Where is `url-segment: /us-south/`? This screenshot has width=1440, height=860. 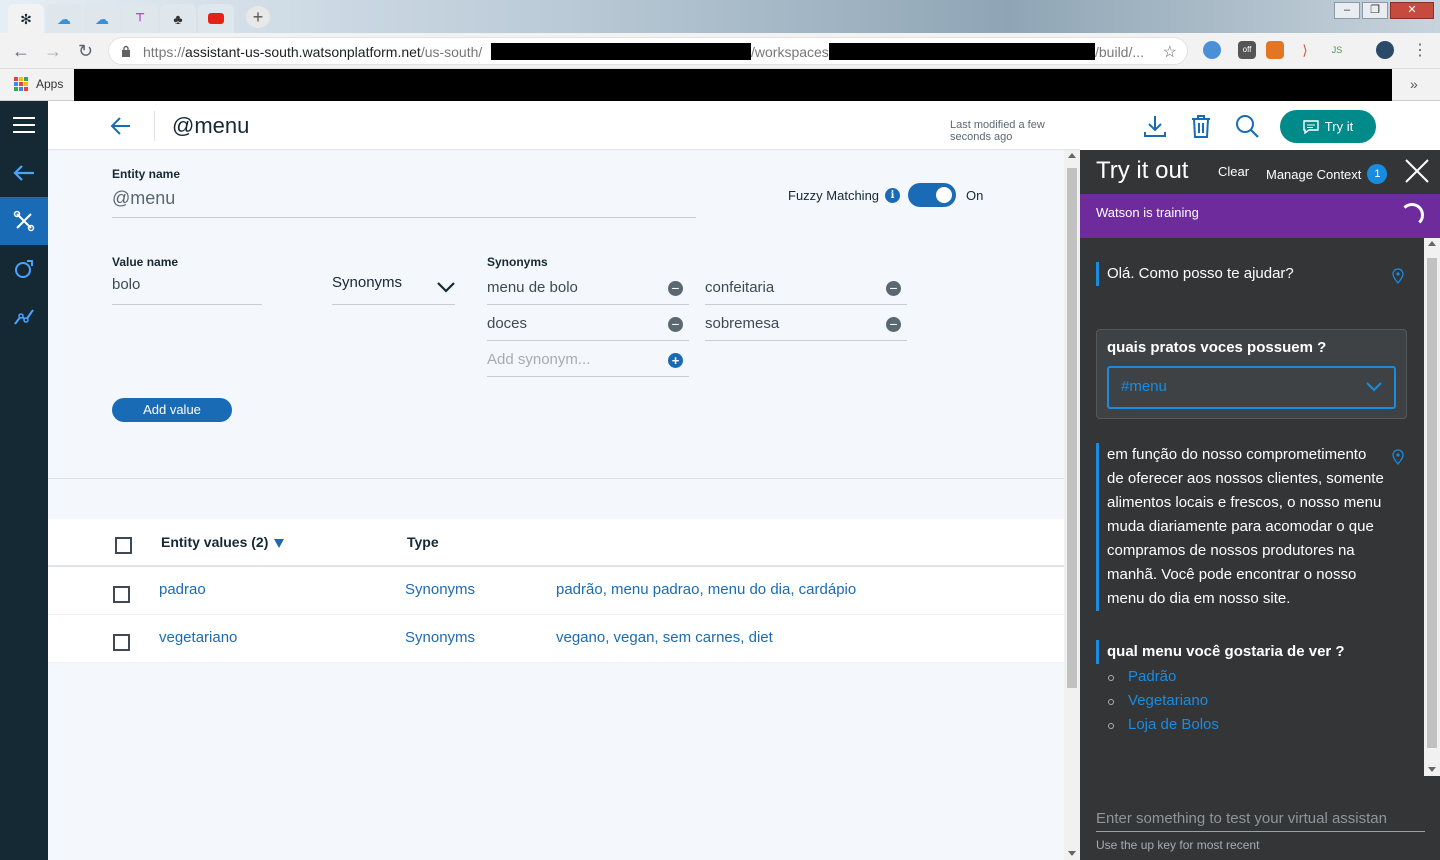 url-segment: /us-south/ is located at coordinates (451, 52).